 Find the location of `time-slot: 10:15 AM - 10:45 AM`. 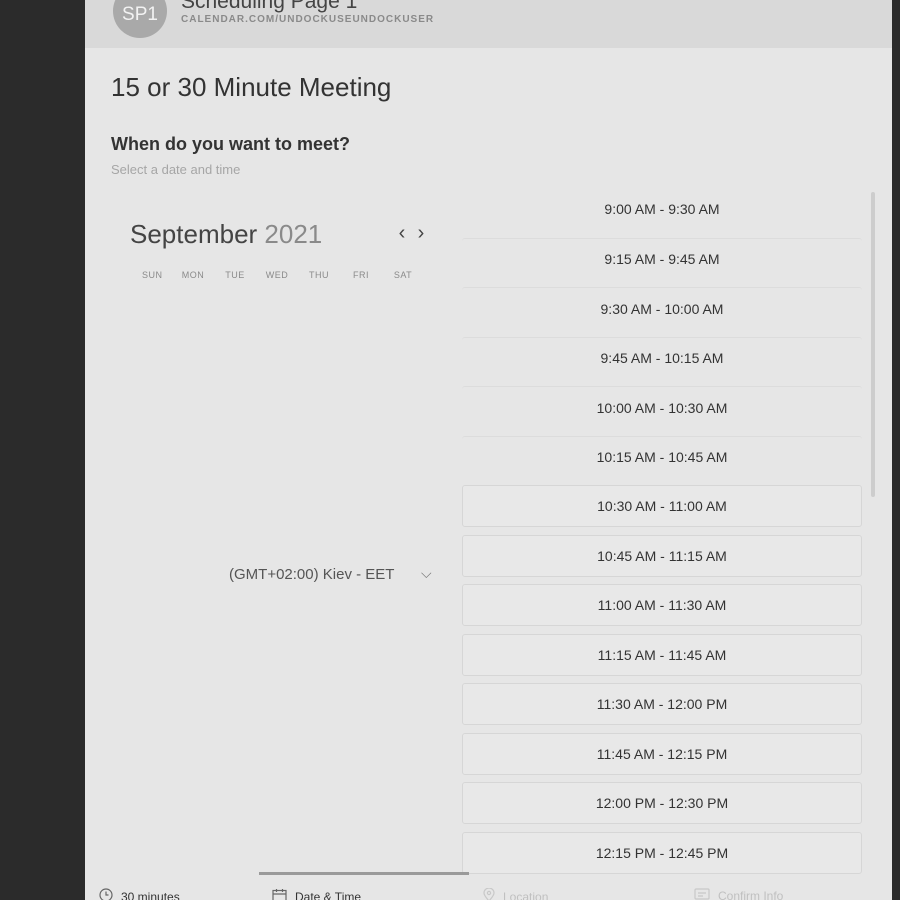

time-slot: 10:15 AM - 10:45 AM is located at coordinates (662, 456).